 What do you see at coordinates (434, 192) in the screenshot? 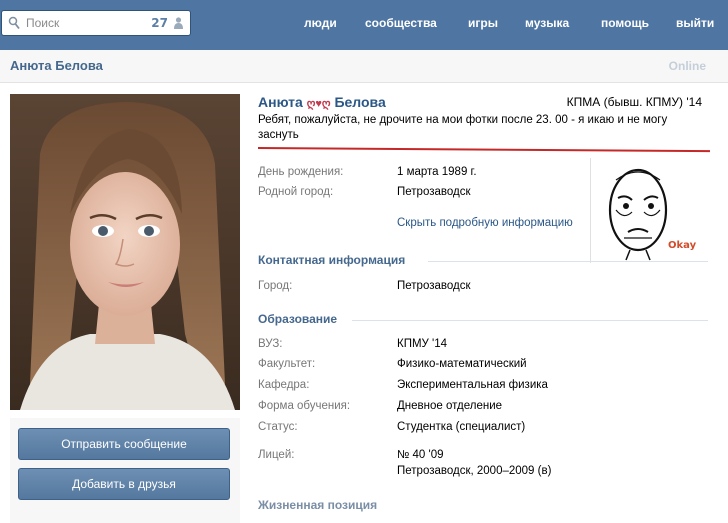
I see `hometown-value: Петрозаводск` at bounding box center [434, 192].